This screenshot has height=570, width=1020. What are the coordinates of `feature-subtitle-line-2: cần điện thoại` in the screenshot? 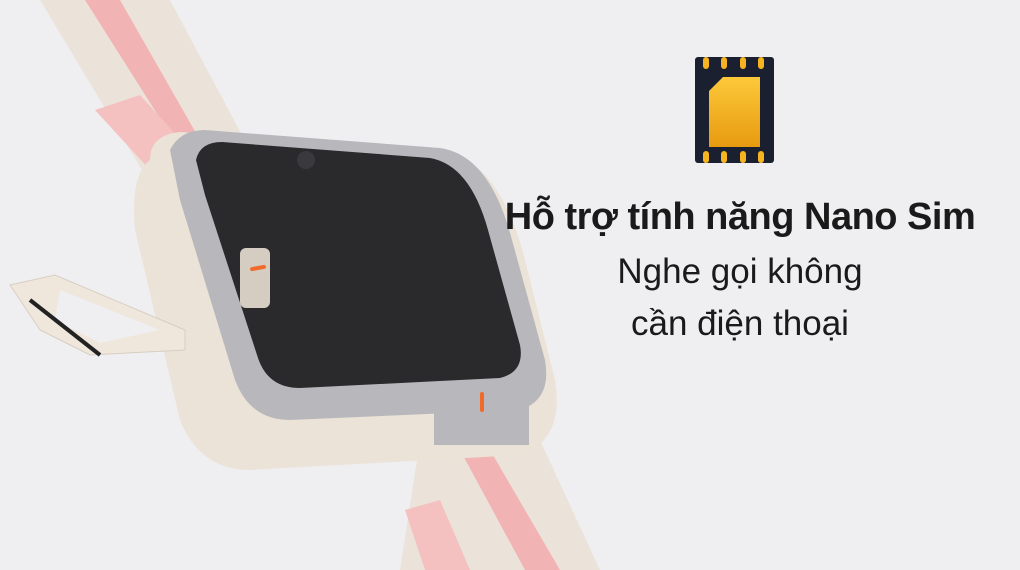 It's located at (740, 323).